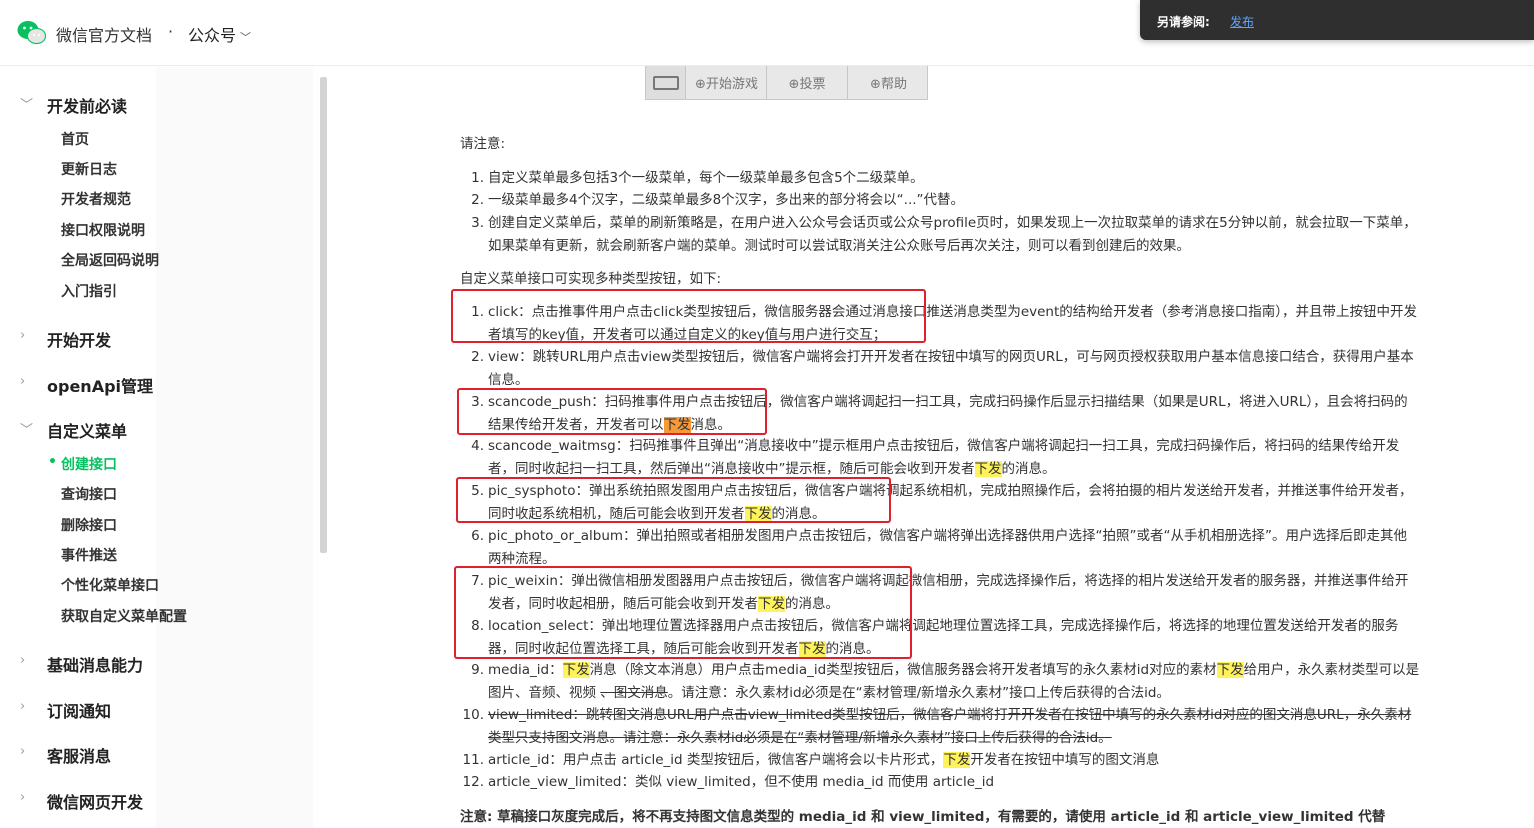 Image resolution: width=1534 pixels, height=828 pixels. Describe the element at coordinates (483, 144) in the screenshot. I see `notice-title: 请注意:` at that location.